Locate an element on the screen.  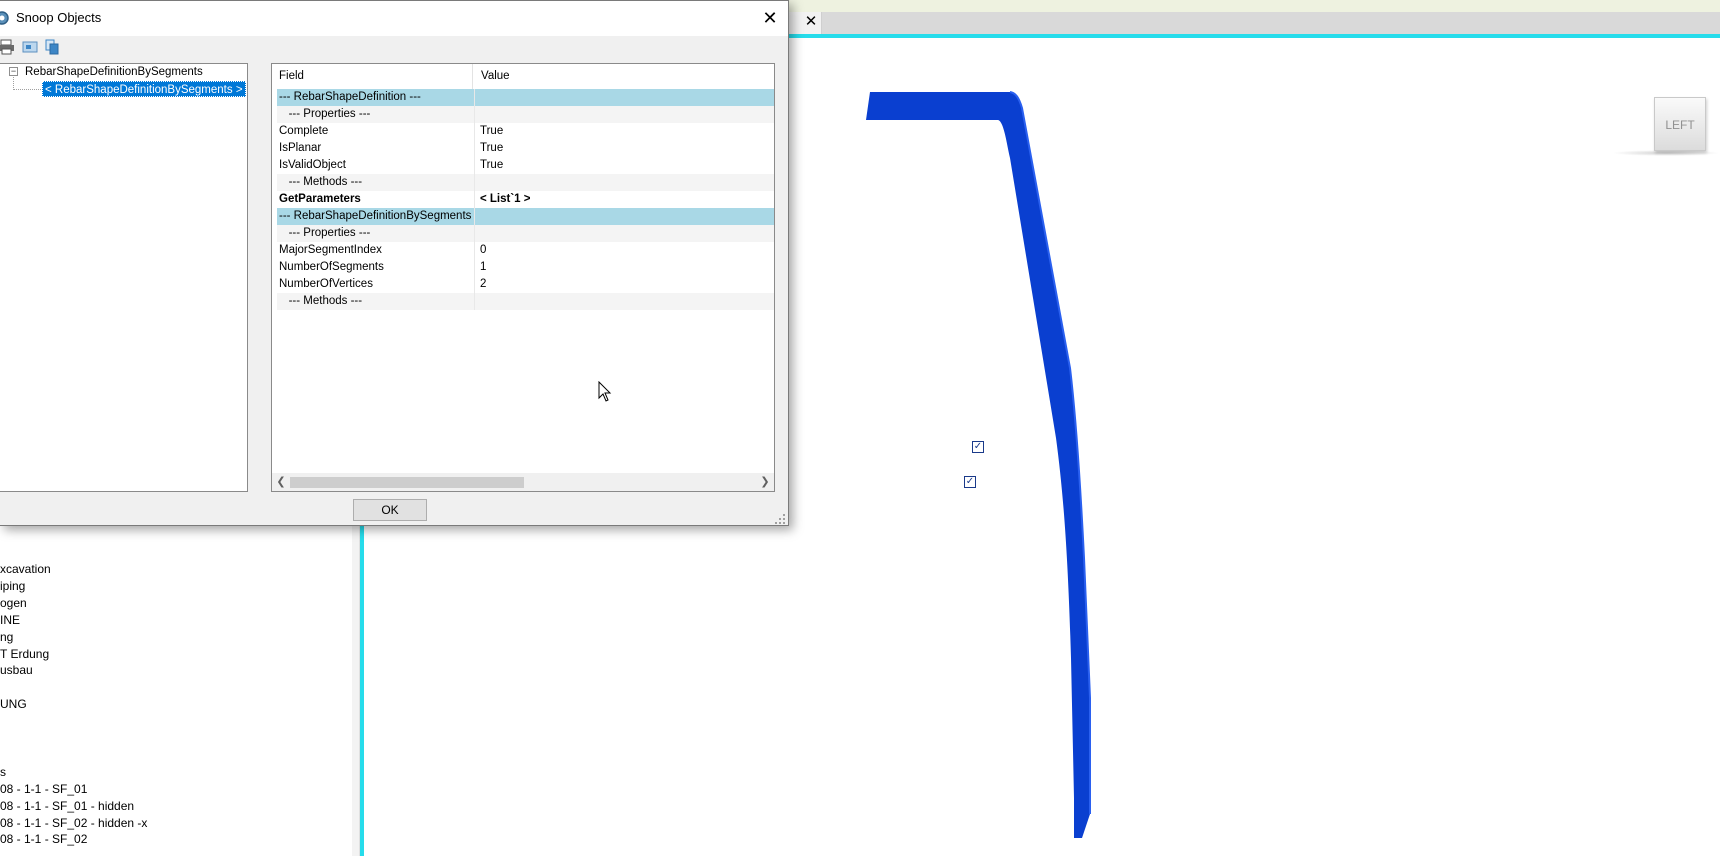
grid-row: NumberOfSegments 1 is located at coordinates (525, 267).